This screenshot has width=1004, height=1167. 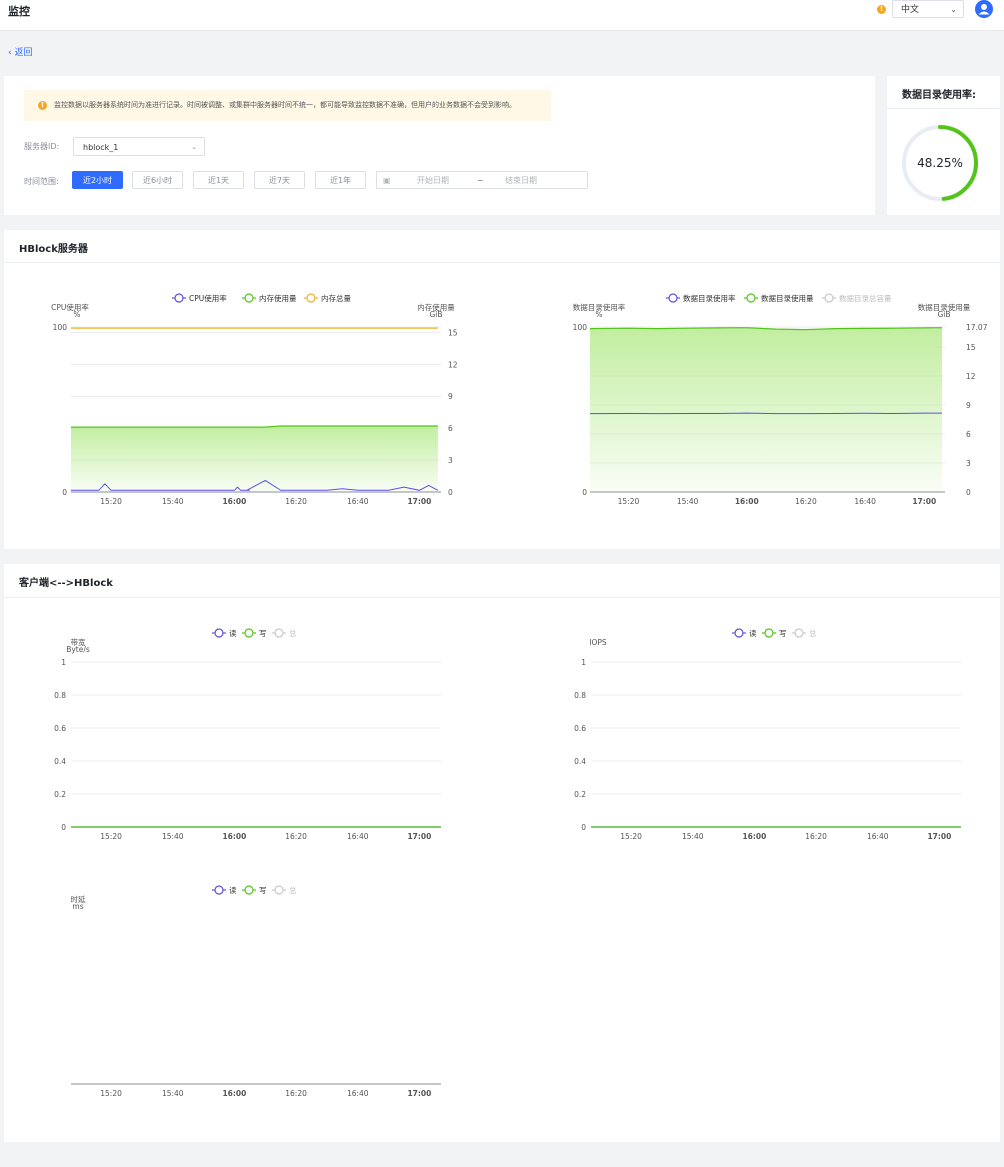 I want to click on page-title: 监控, so click(x=19, y=11).